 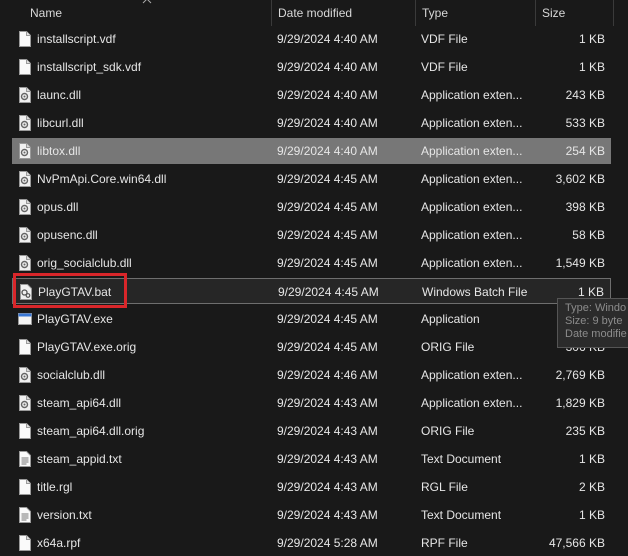 I want to click on column-header-type: Type, so click(x=476, y=13).